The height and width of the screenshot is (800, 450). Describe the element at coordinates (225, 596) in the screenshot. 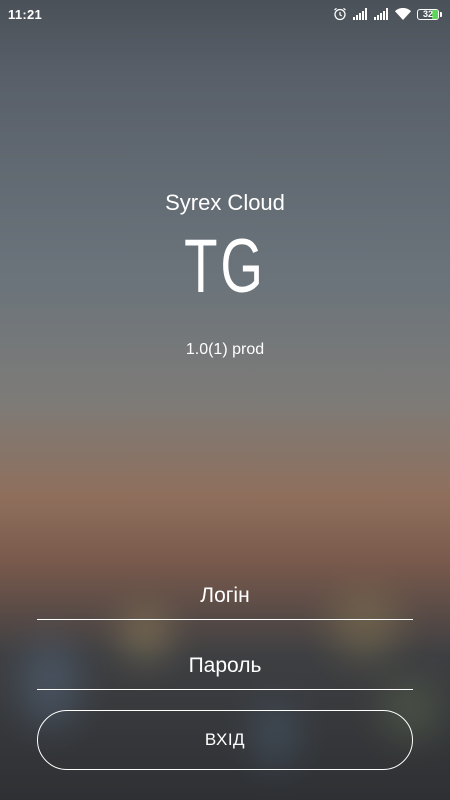

I see `login-input` at that location.